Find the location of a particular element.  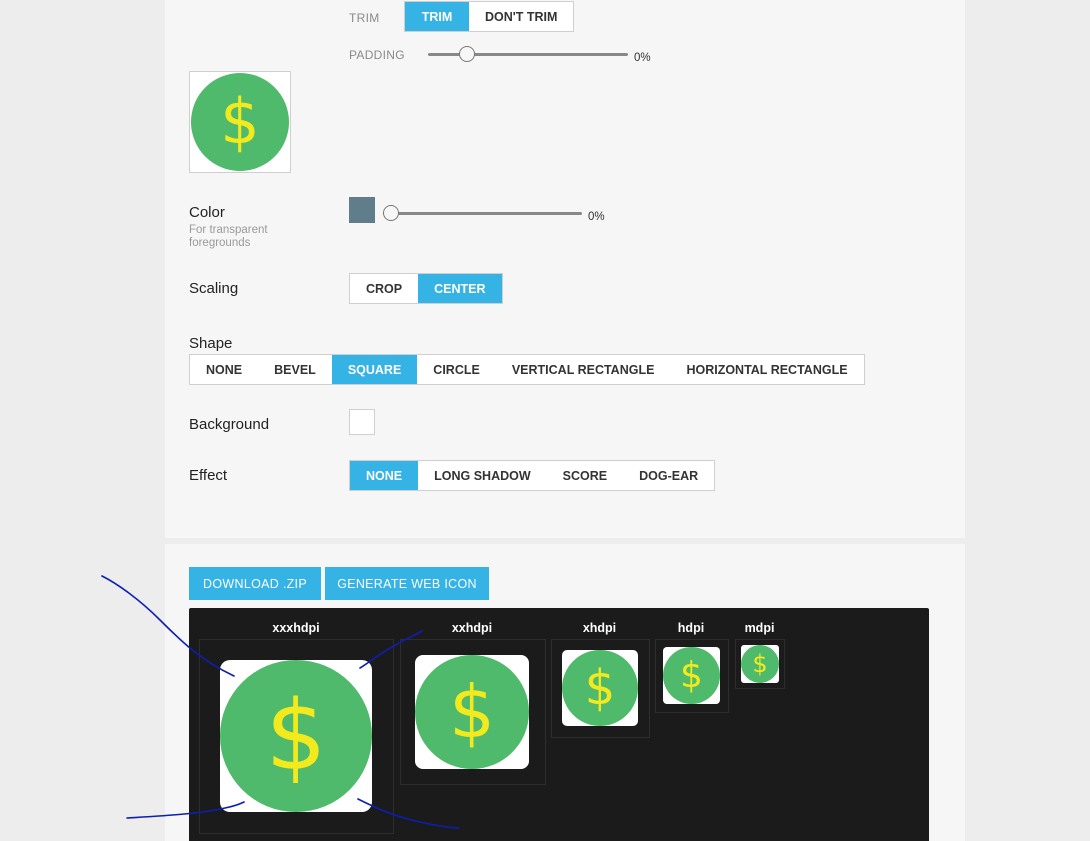

padding-slider-track is located at coordinates (528, 54).